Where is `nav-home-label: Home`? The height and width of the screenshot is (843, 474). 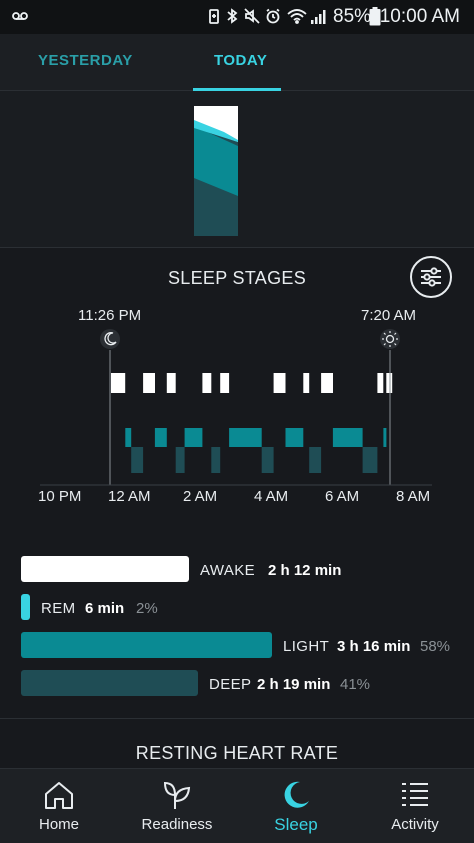
nav-home-label: Home is located at coordinates (58, 824).